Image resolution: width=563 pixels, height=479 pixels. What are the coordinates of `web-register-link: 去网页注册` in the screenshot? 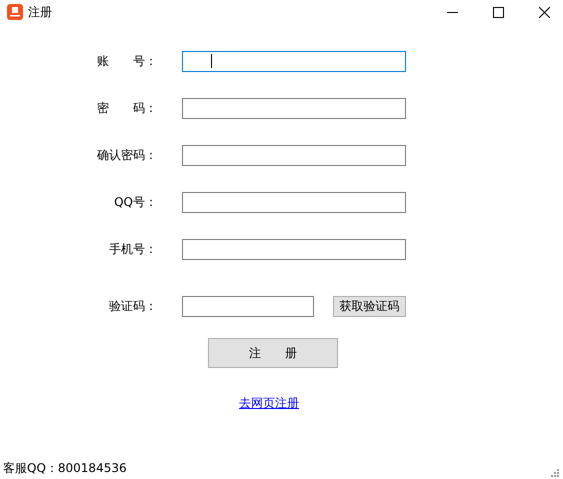 It's located at (269, 403).